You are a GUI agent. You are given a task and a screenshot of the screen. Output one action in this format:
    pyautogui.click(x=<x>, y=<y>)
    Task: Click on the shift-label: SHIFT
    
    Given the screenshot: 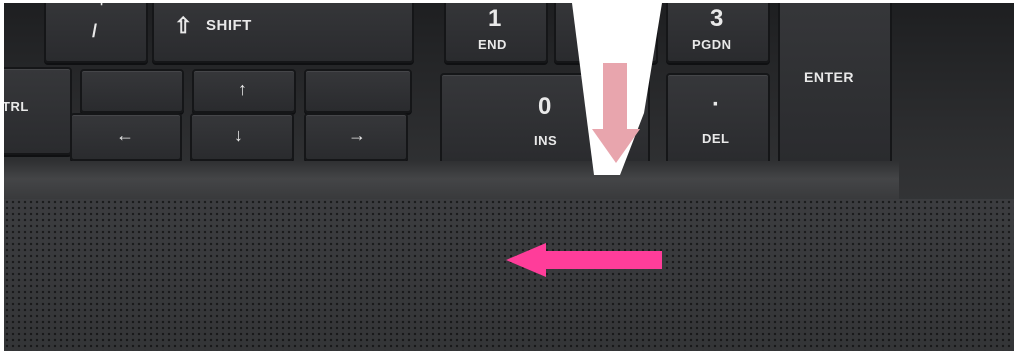 What is the action you would take?
    pyautogui.click(x=229, y=25)
    